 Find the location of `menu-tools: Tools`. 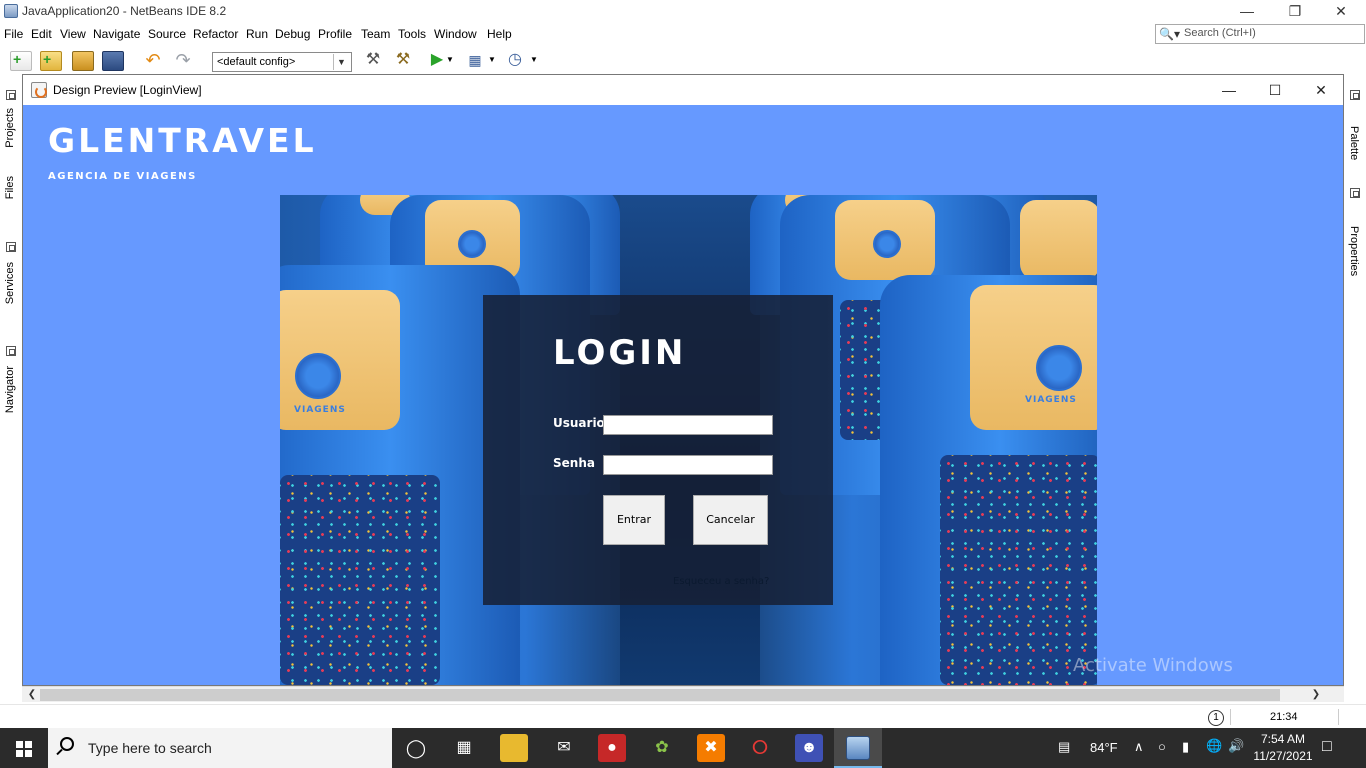

menu-tools: Tools is located at coordinates (412, 34).